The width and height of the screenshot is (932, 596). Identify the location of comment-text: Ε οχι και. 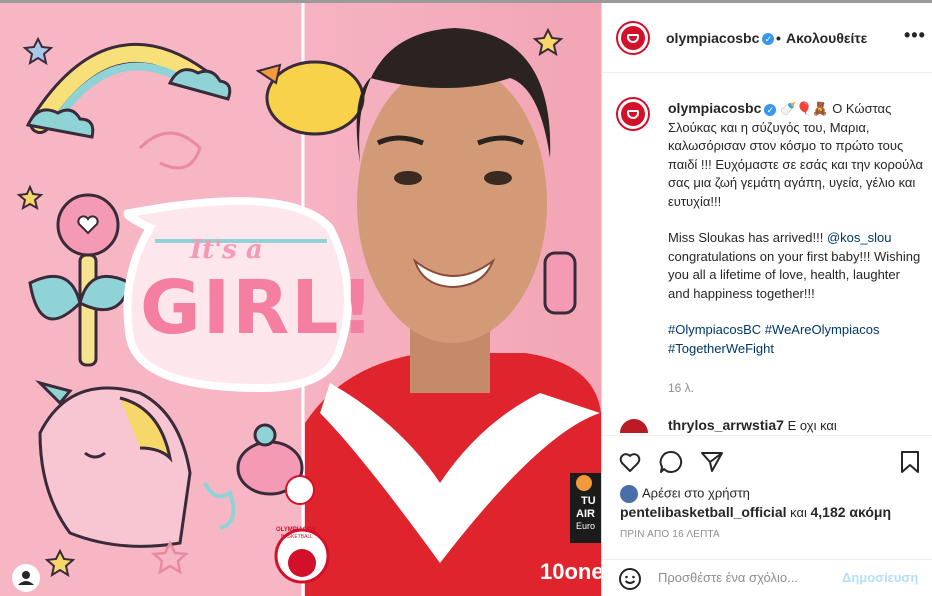
(812, 425).